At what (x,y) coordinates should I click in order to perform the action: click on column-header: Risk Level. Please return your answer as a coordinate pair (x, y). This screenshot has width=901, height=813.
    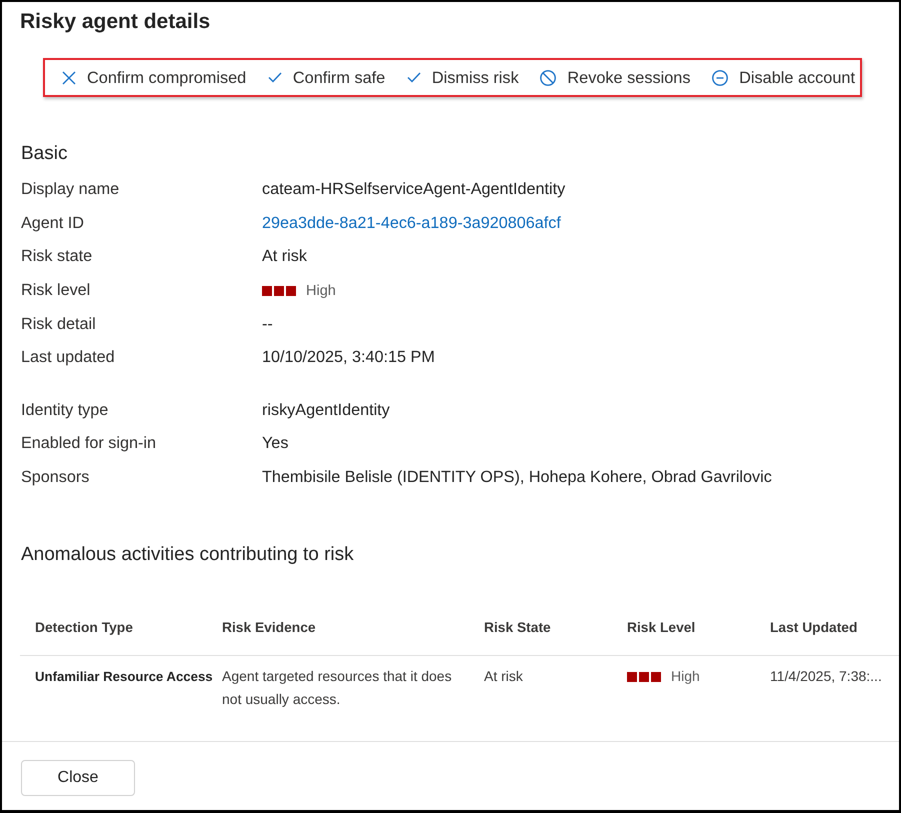
    Looking at the image, I should click on (698, 630).